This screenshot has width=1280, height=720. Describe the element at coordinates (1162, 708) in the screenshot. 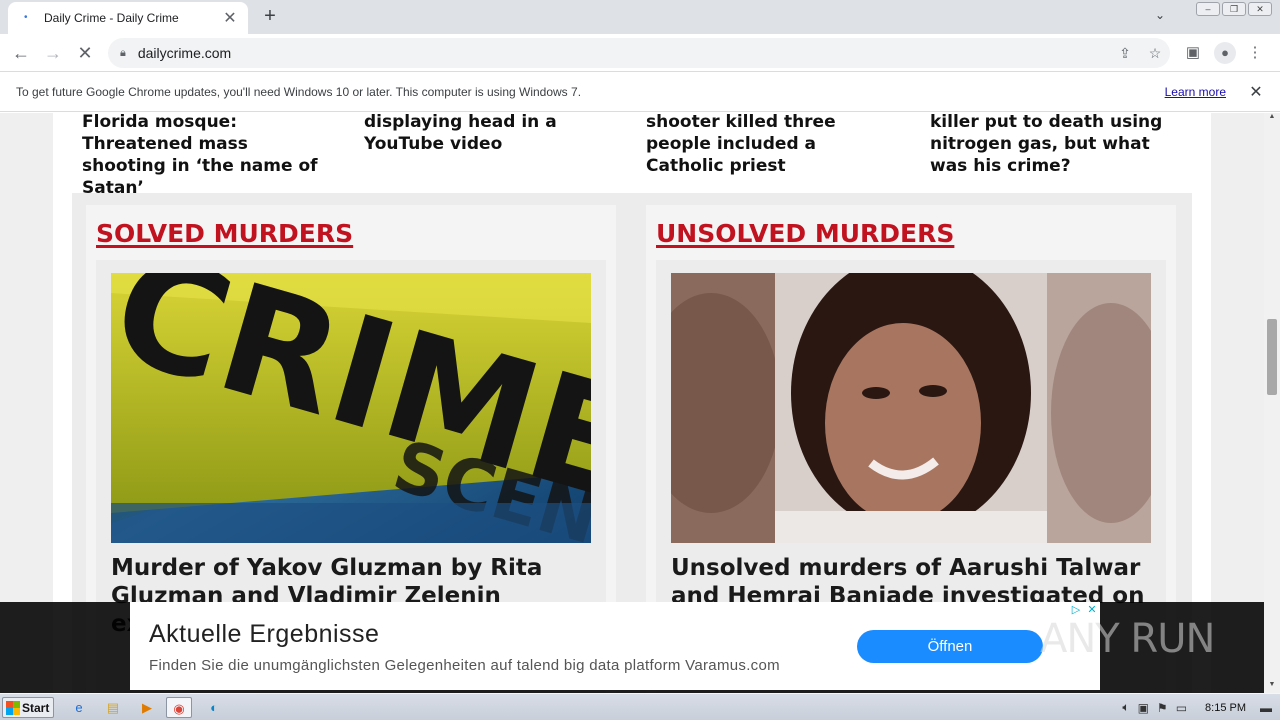

I see `action-center-flag-icon: ⚑` at that location.